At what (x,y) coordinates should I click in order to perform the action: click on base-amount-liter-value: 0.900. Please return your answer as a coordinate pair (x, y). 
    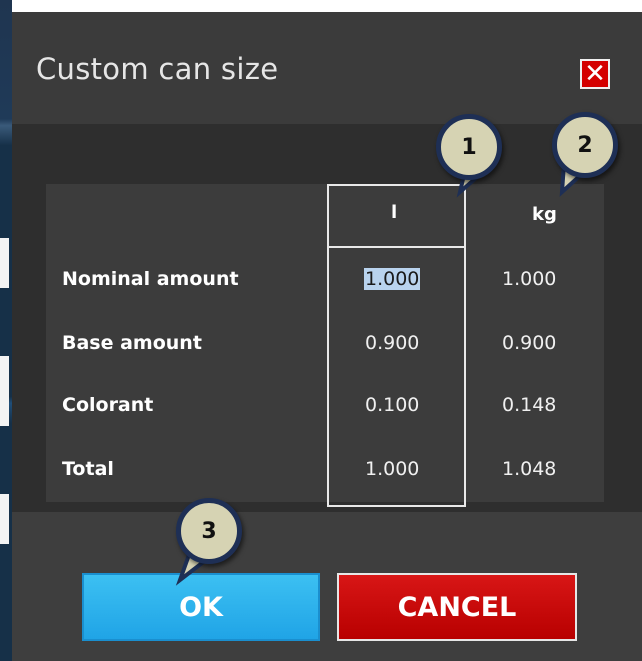
    Looking at the image, I should click on (392, 343).